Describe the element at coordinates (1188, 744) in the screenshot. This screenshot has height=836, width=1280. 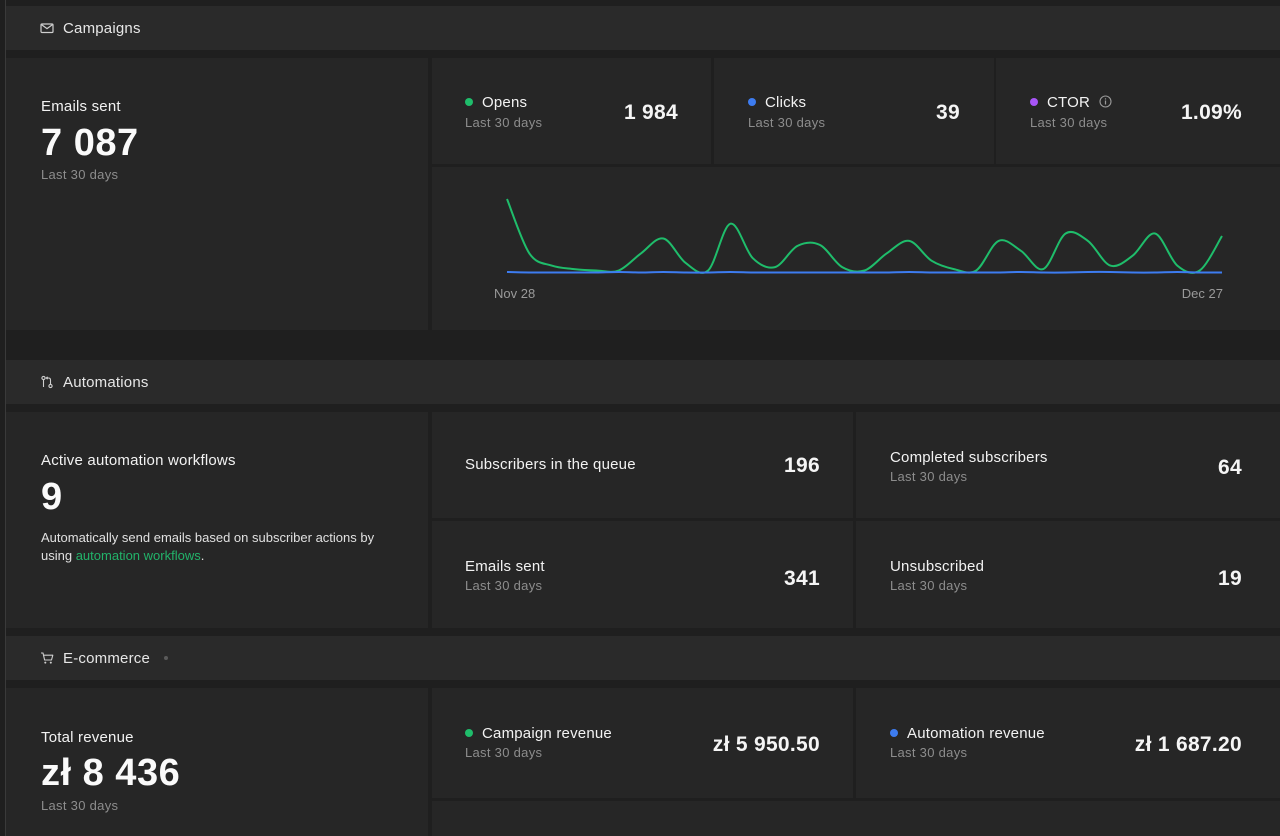
I see `automation-revenue-value: zł 1 687.20` at that location.